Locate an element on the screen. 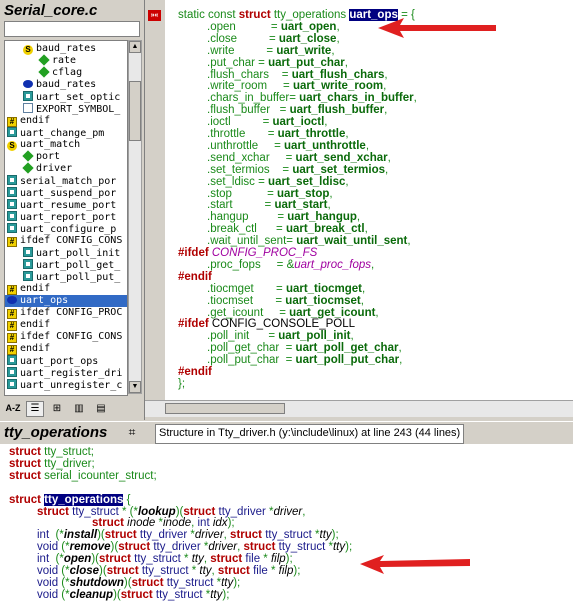  code-token: (* is located at coordinates (56, 559).